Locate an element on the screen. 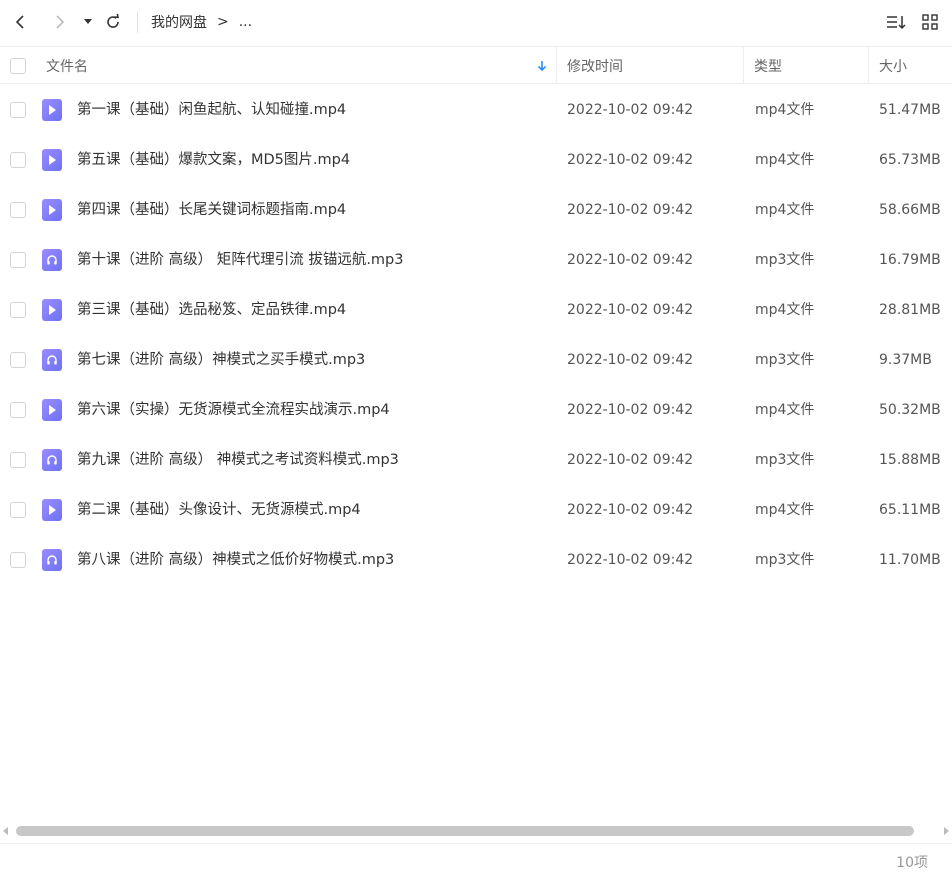 The width and height of the screenshot is (952, 884). sort-desc-indicator is located at coordinates (542, 65).